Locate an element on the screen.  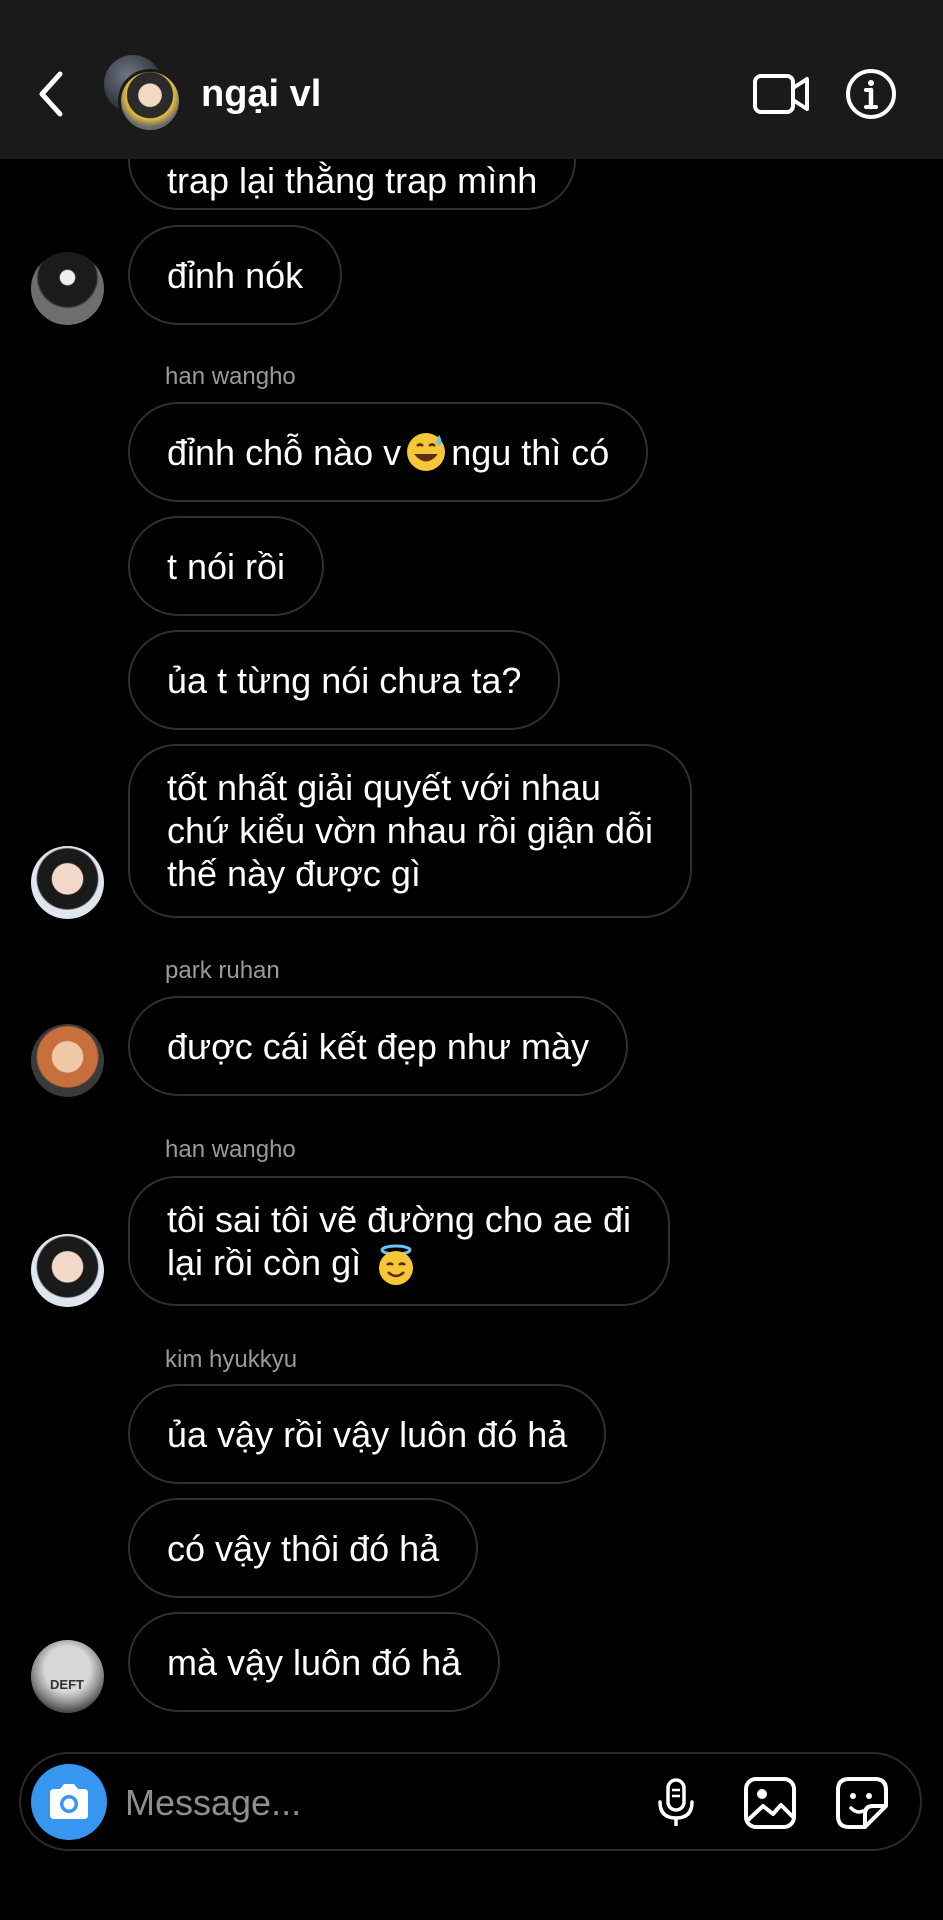
microphone-icon is located at coordinates (676, 1802).